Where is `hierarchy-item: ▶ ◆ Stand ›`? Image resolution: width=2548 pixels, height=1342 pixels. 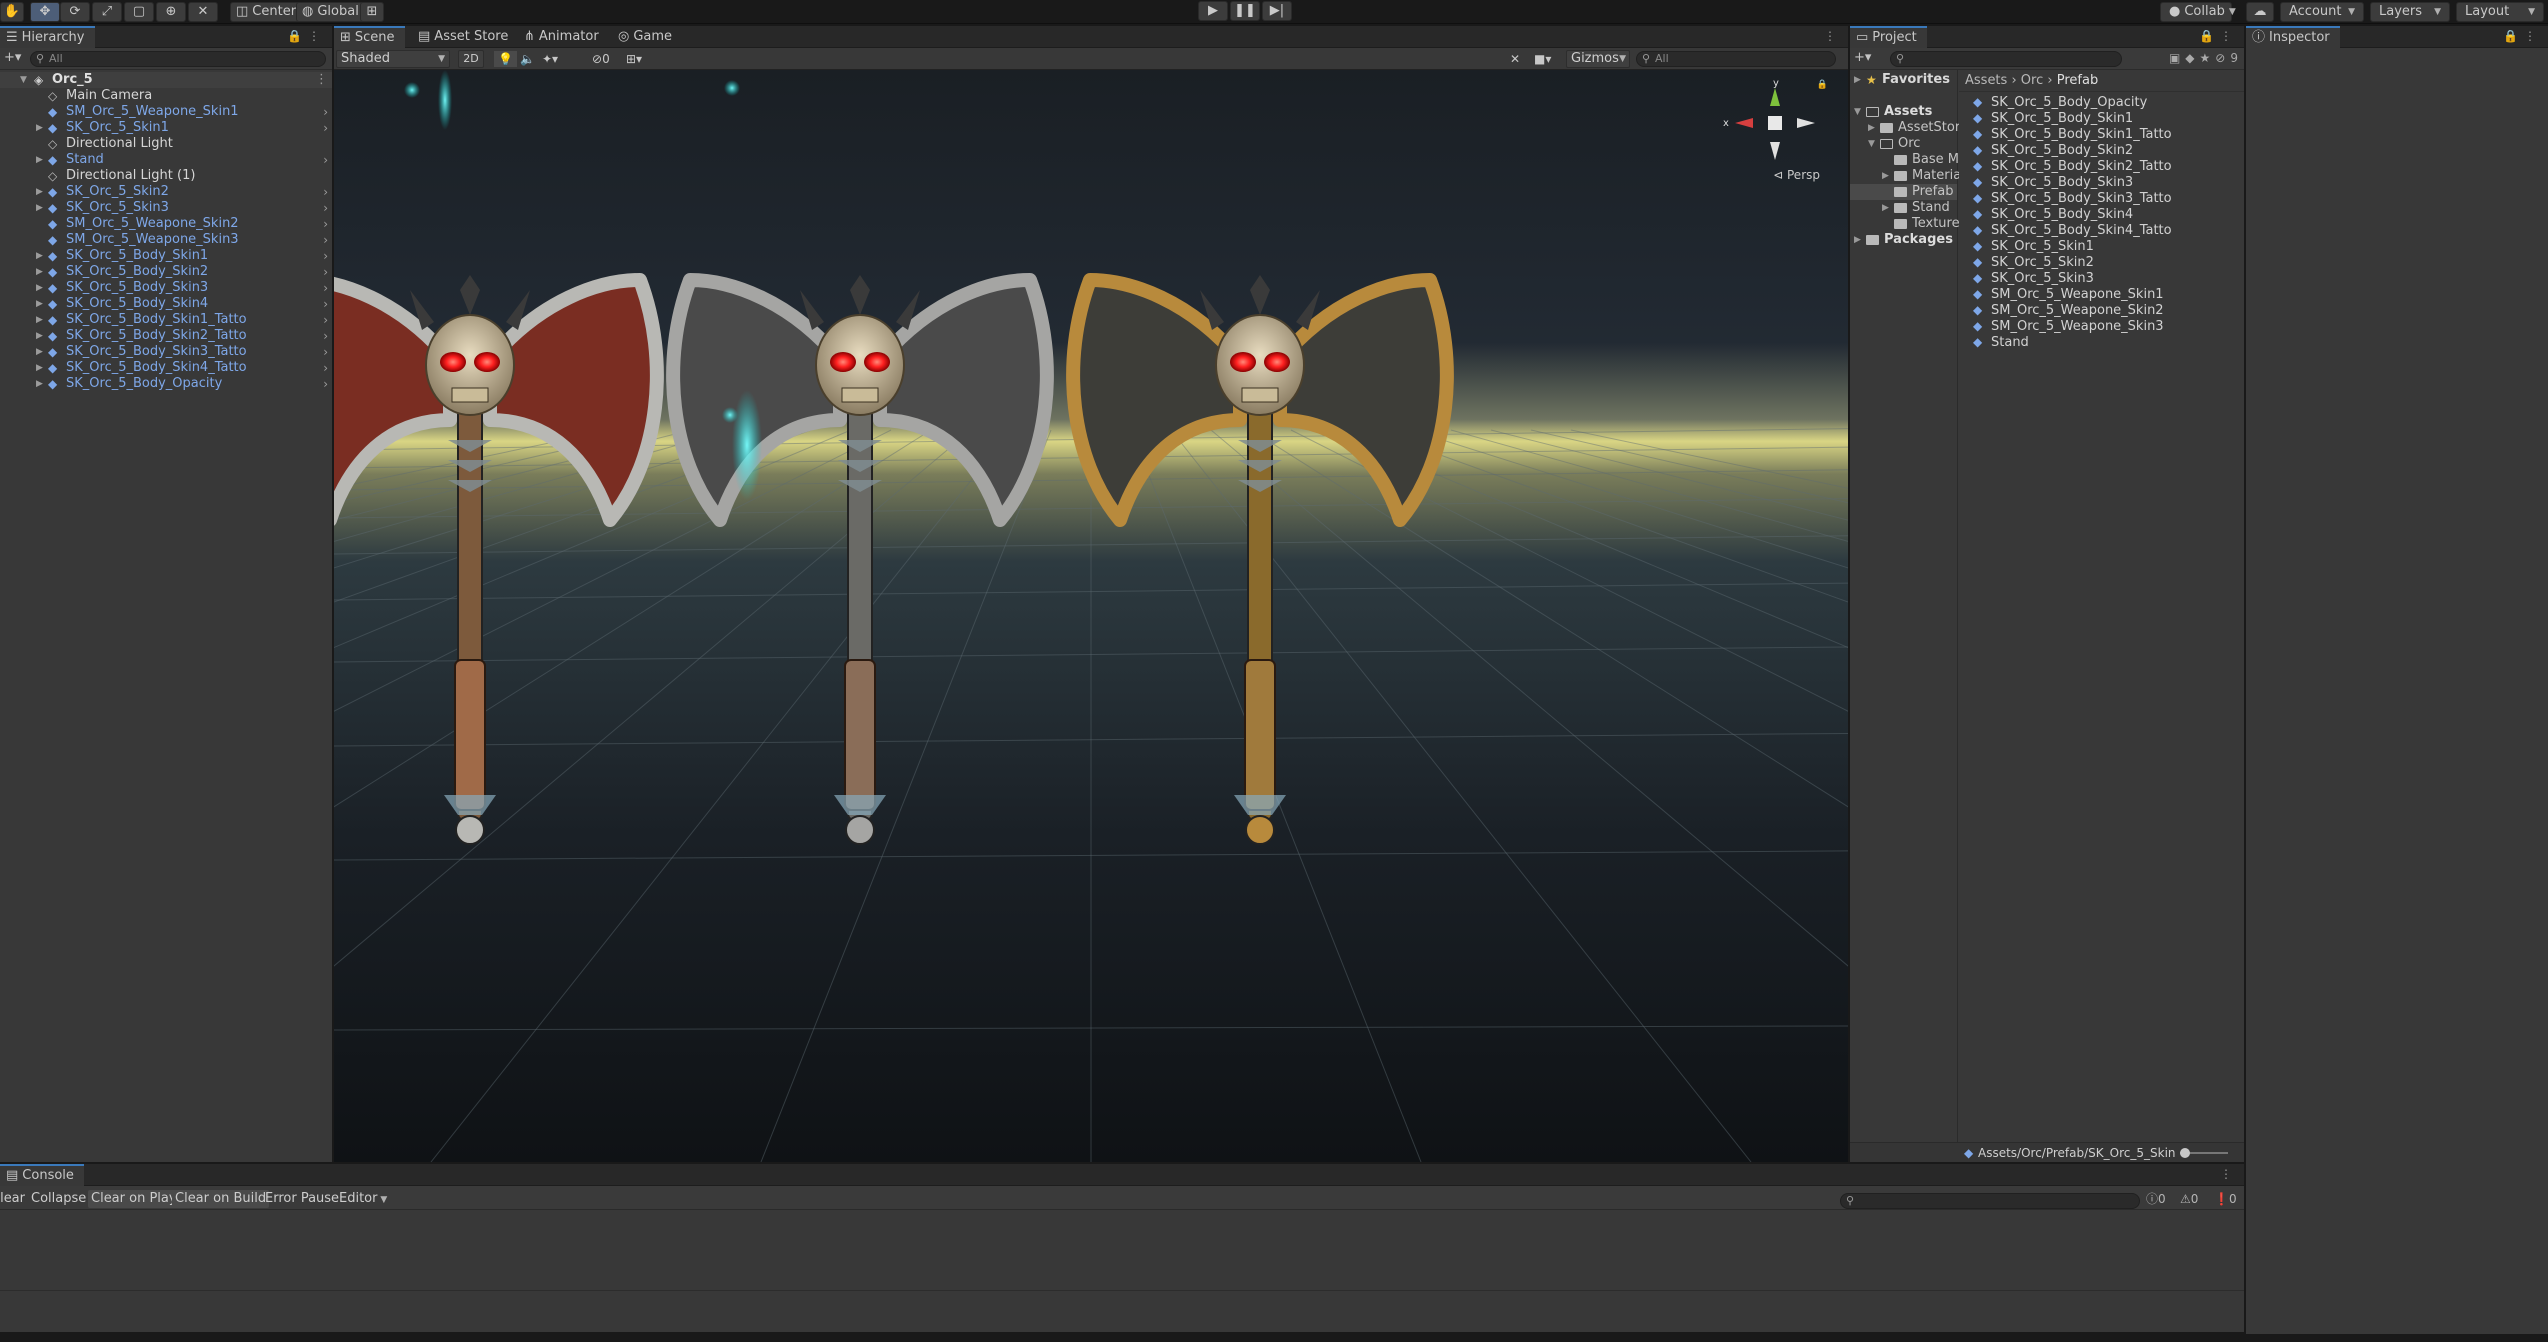 hierarchy-item: ▶ ◆ Stand › is located at coordinates (166, 160).